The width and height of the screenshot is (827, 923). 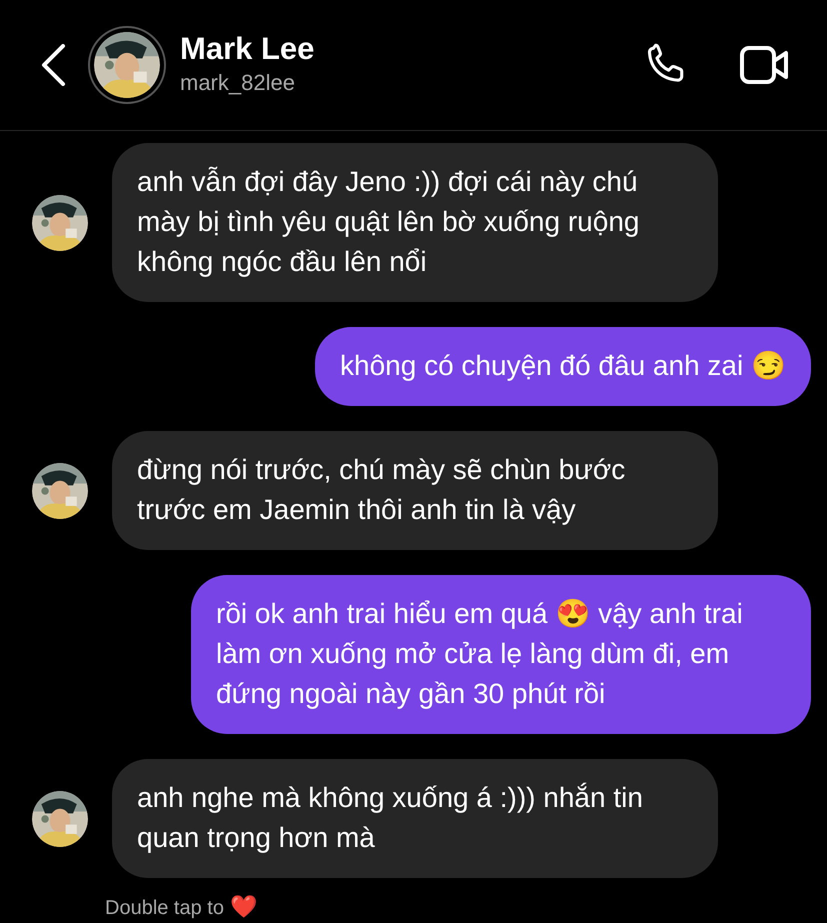 I want to click on sent-message: không có chuyện đó đâu anh zai 😏, so click(x=563, y=366).